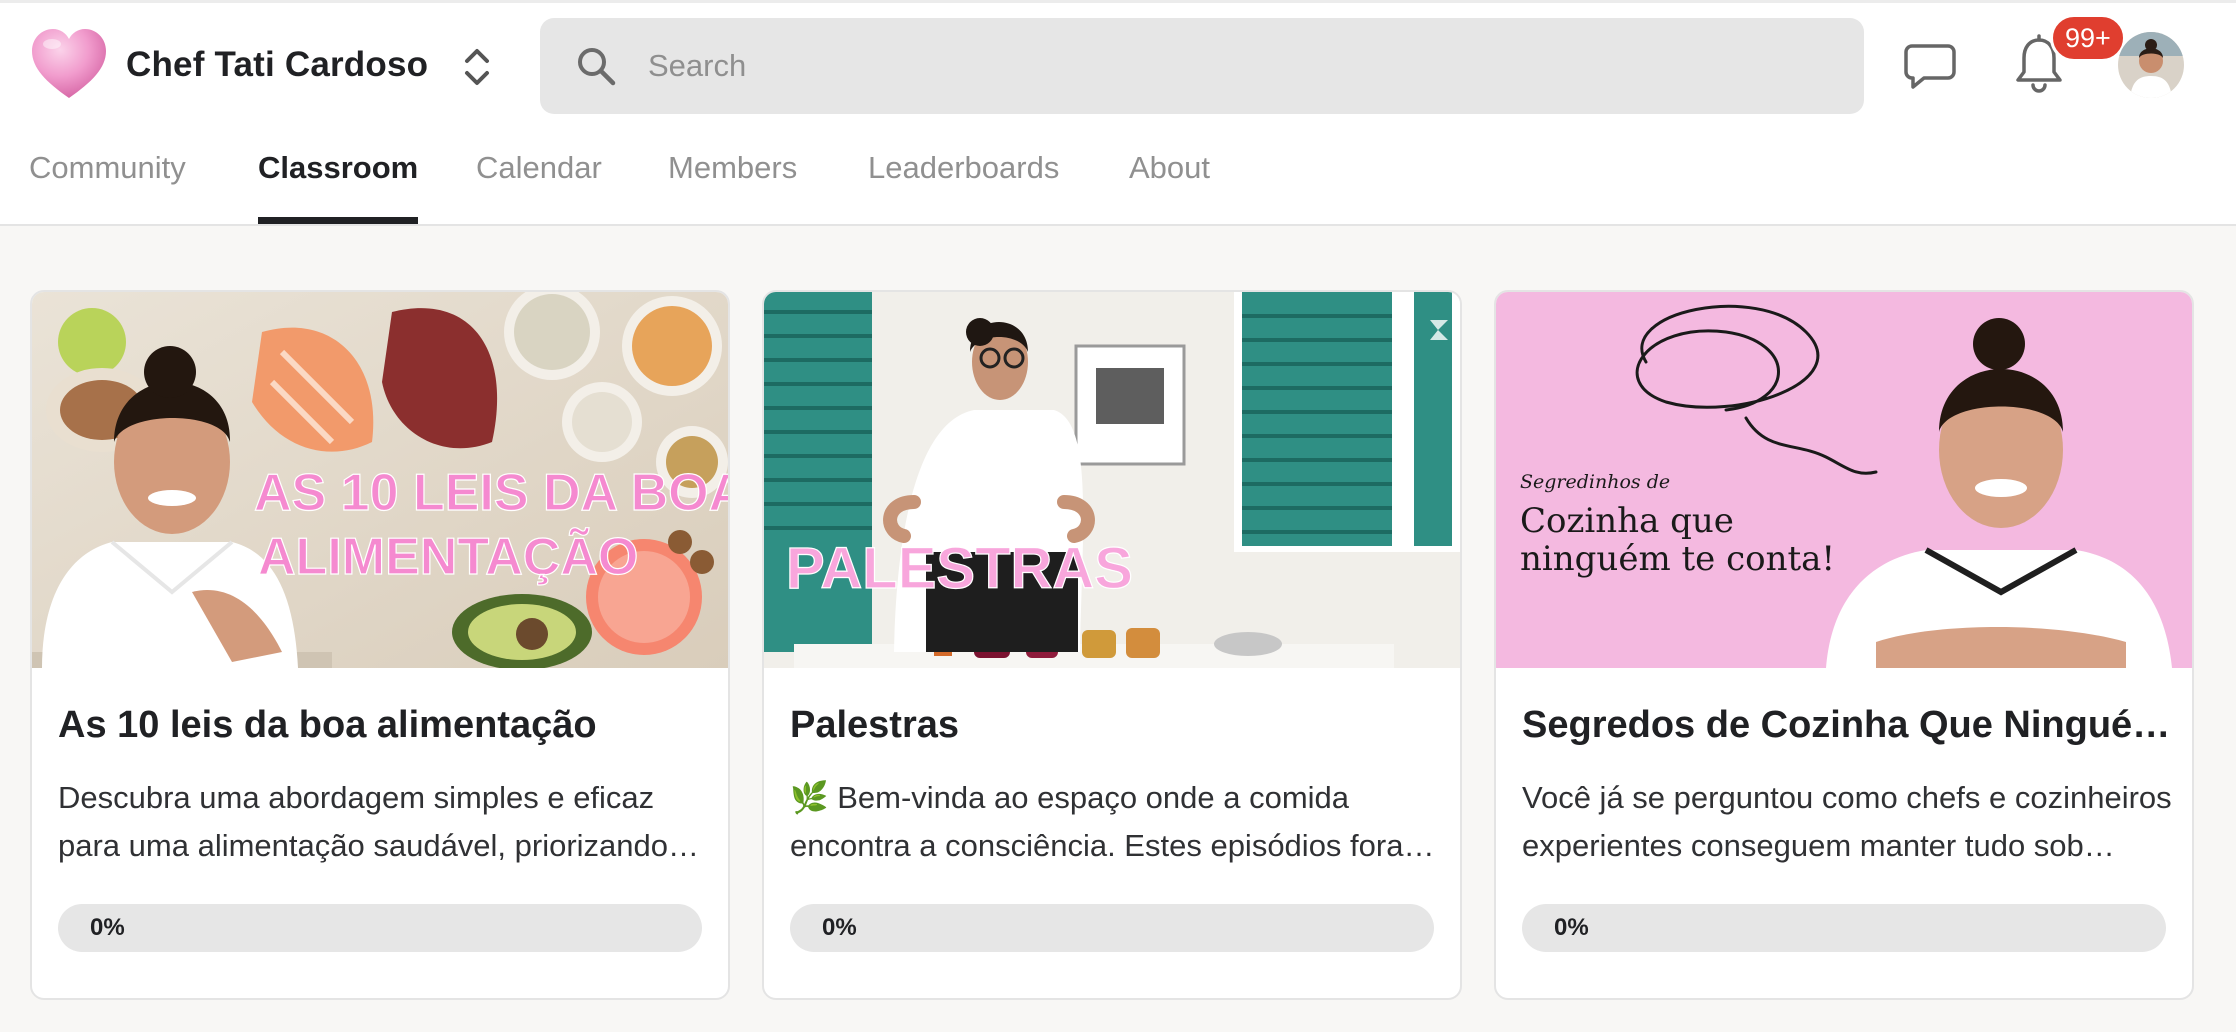  I want to click on tab-leaderboards: Leaderboards, so click(963, 183).